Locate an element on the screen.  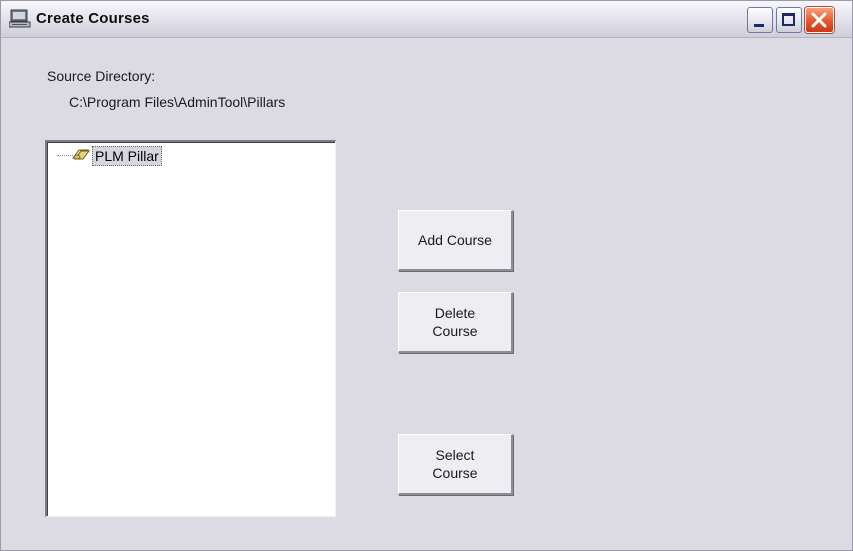
title-bar: Create Courses is located at coordinates (426, 19).